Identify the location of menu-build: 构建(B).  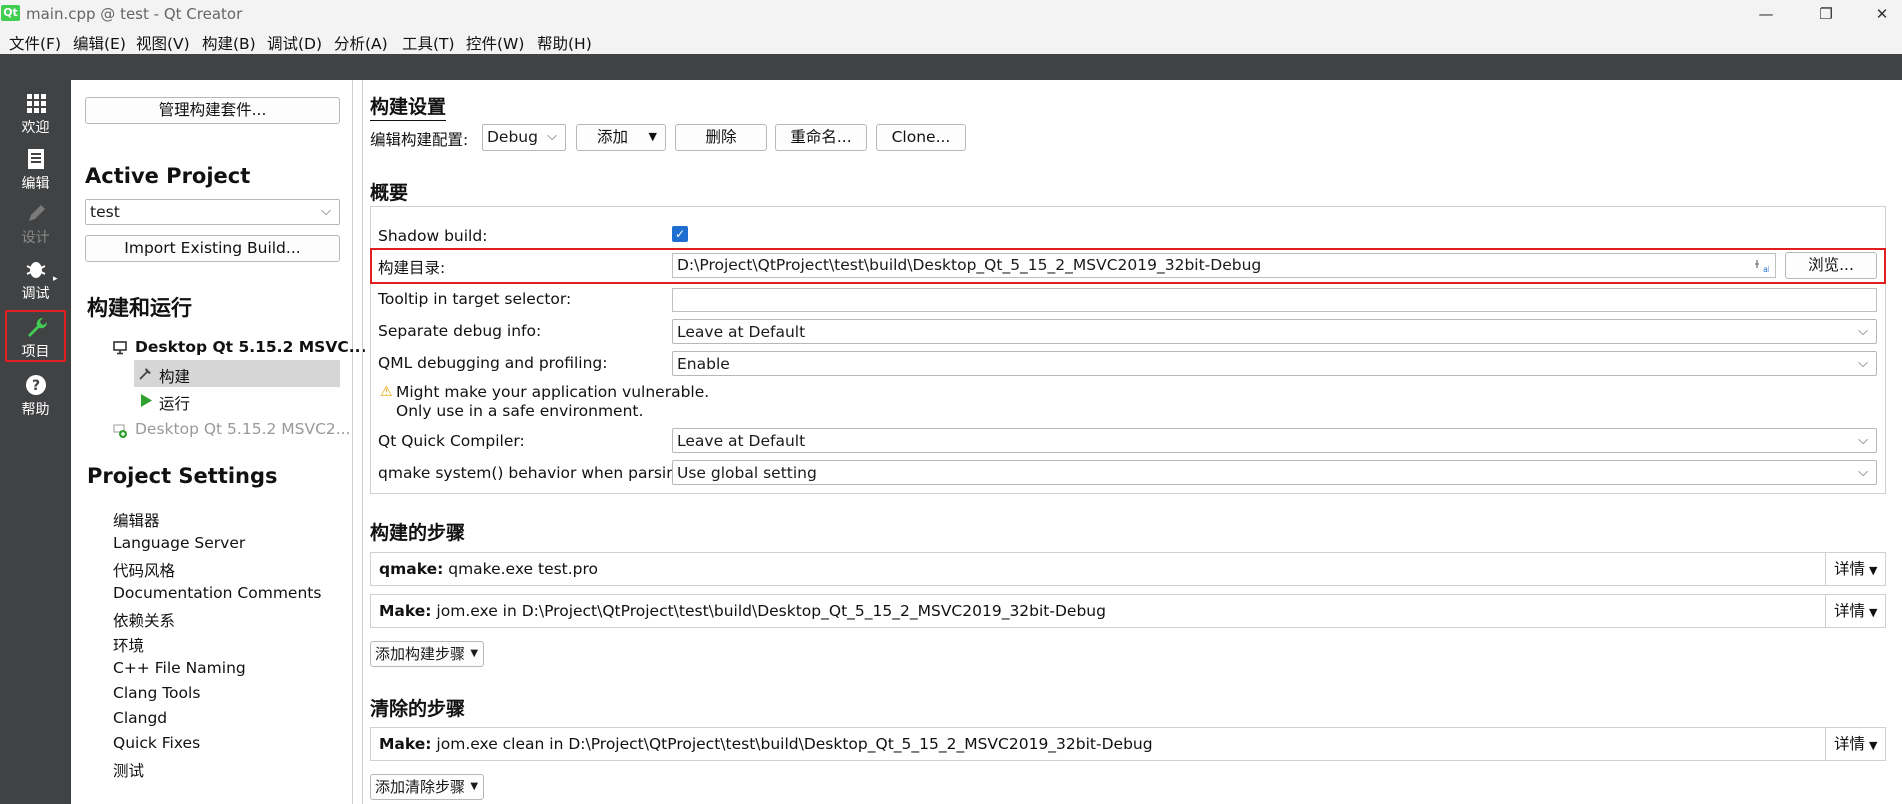
(229, 43).